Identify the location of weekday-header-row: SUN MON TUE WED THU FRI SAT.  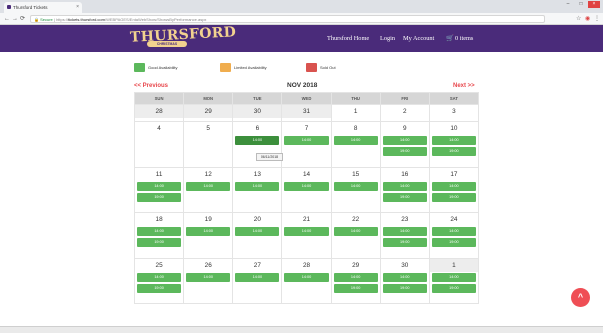
(306, 98).